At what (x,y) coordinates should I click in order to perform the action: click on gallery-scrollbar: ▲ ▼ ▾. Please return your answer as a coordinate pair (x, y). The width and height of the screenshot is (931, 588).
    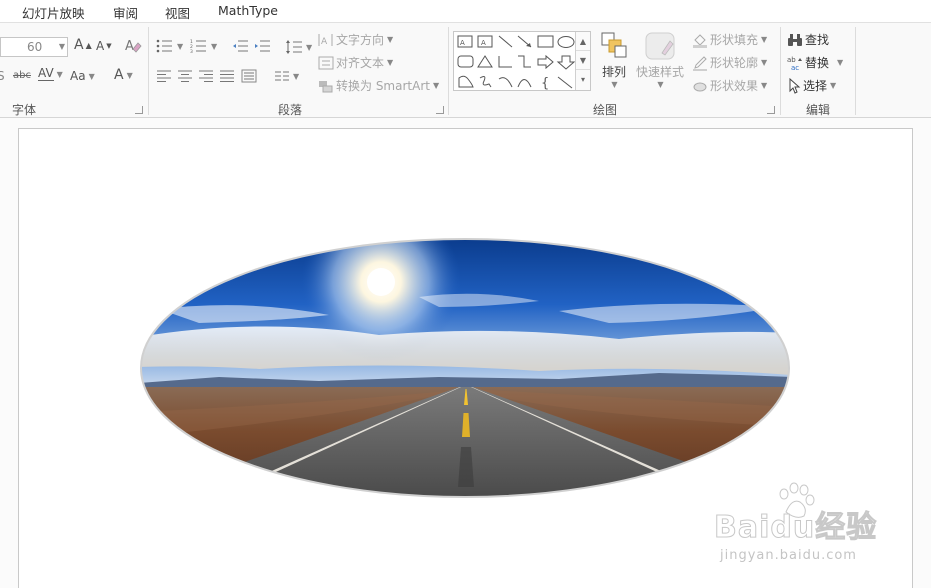
    Looking at the image, I should click on (582, 61).